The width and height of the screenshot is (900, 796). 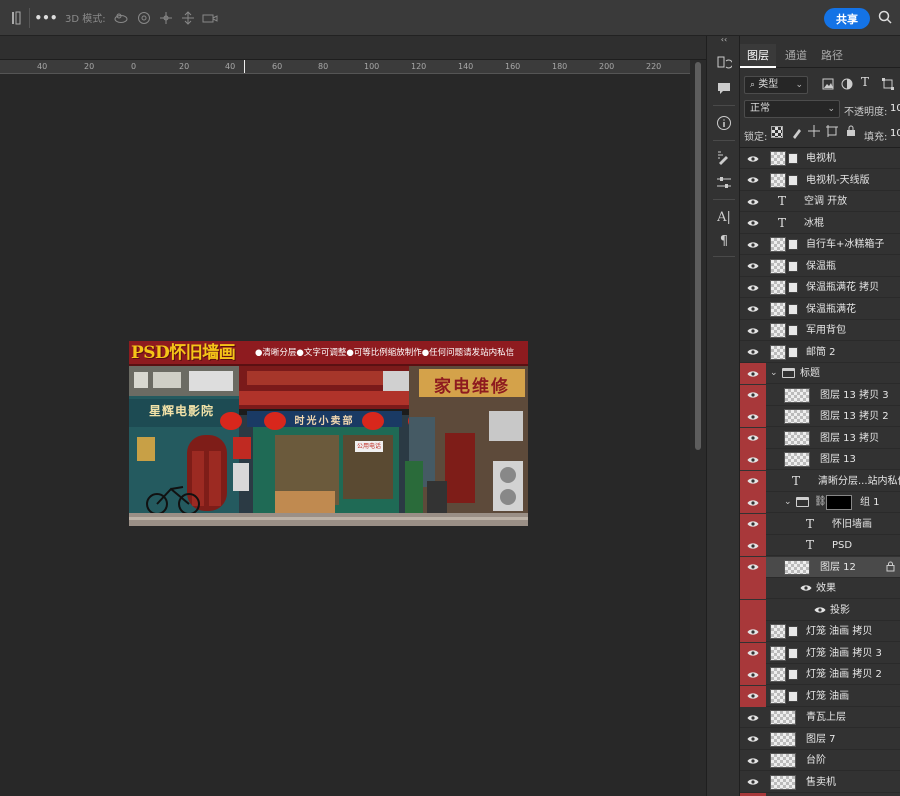 What do you see at coordinates (820, 352) in the screenshot?
I see `layer-row: 邮筒 2` at bounding box center [820, 352].